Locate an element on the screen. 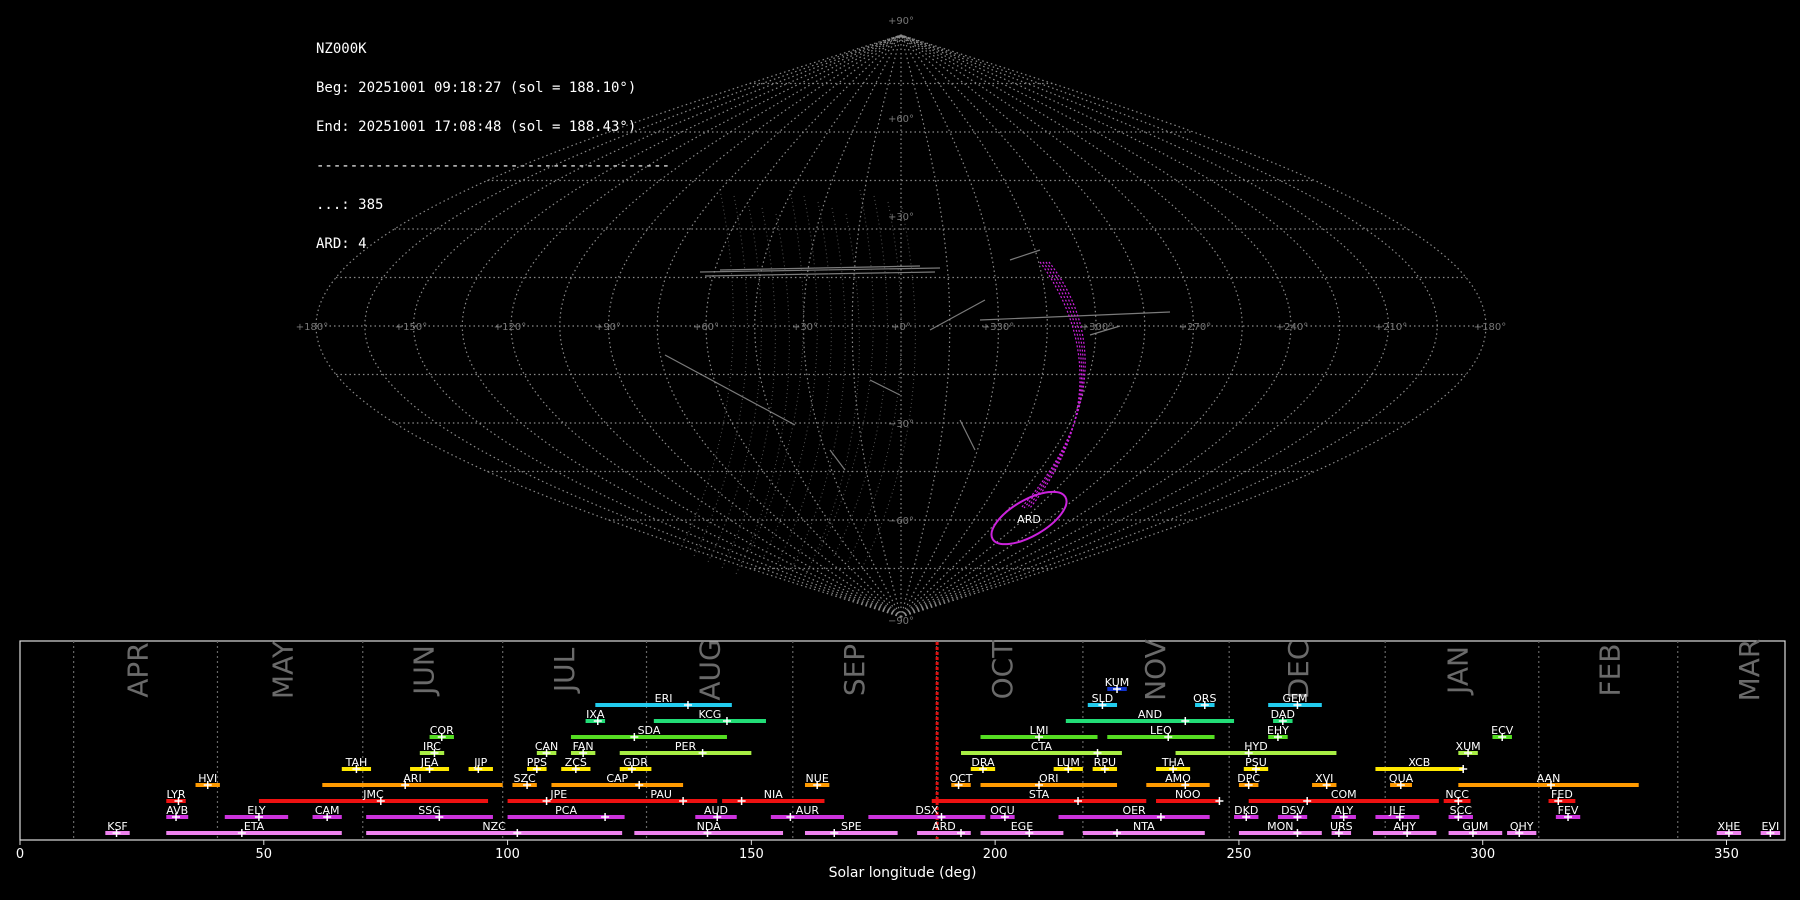 This screenshot has width=1800, height=900. latitude-tick-label: −30° is located at coordinates (901, 424).